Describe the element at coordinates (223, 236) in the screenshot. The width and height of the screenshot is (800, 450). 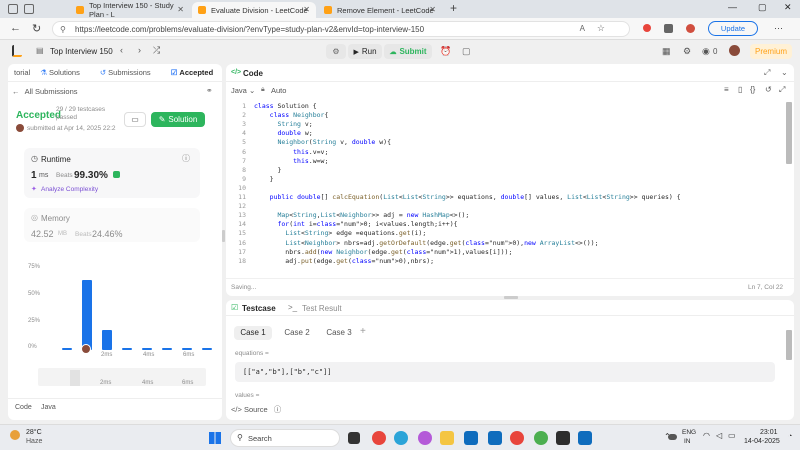
I see `pane-splitter` at that location.